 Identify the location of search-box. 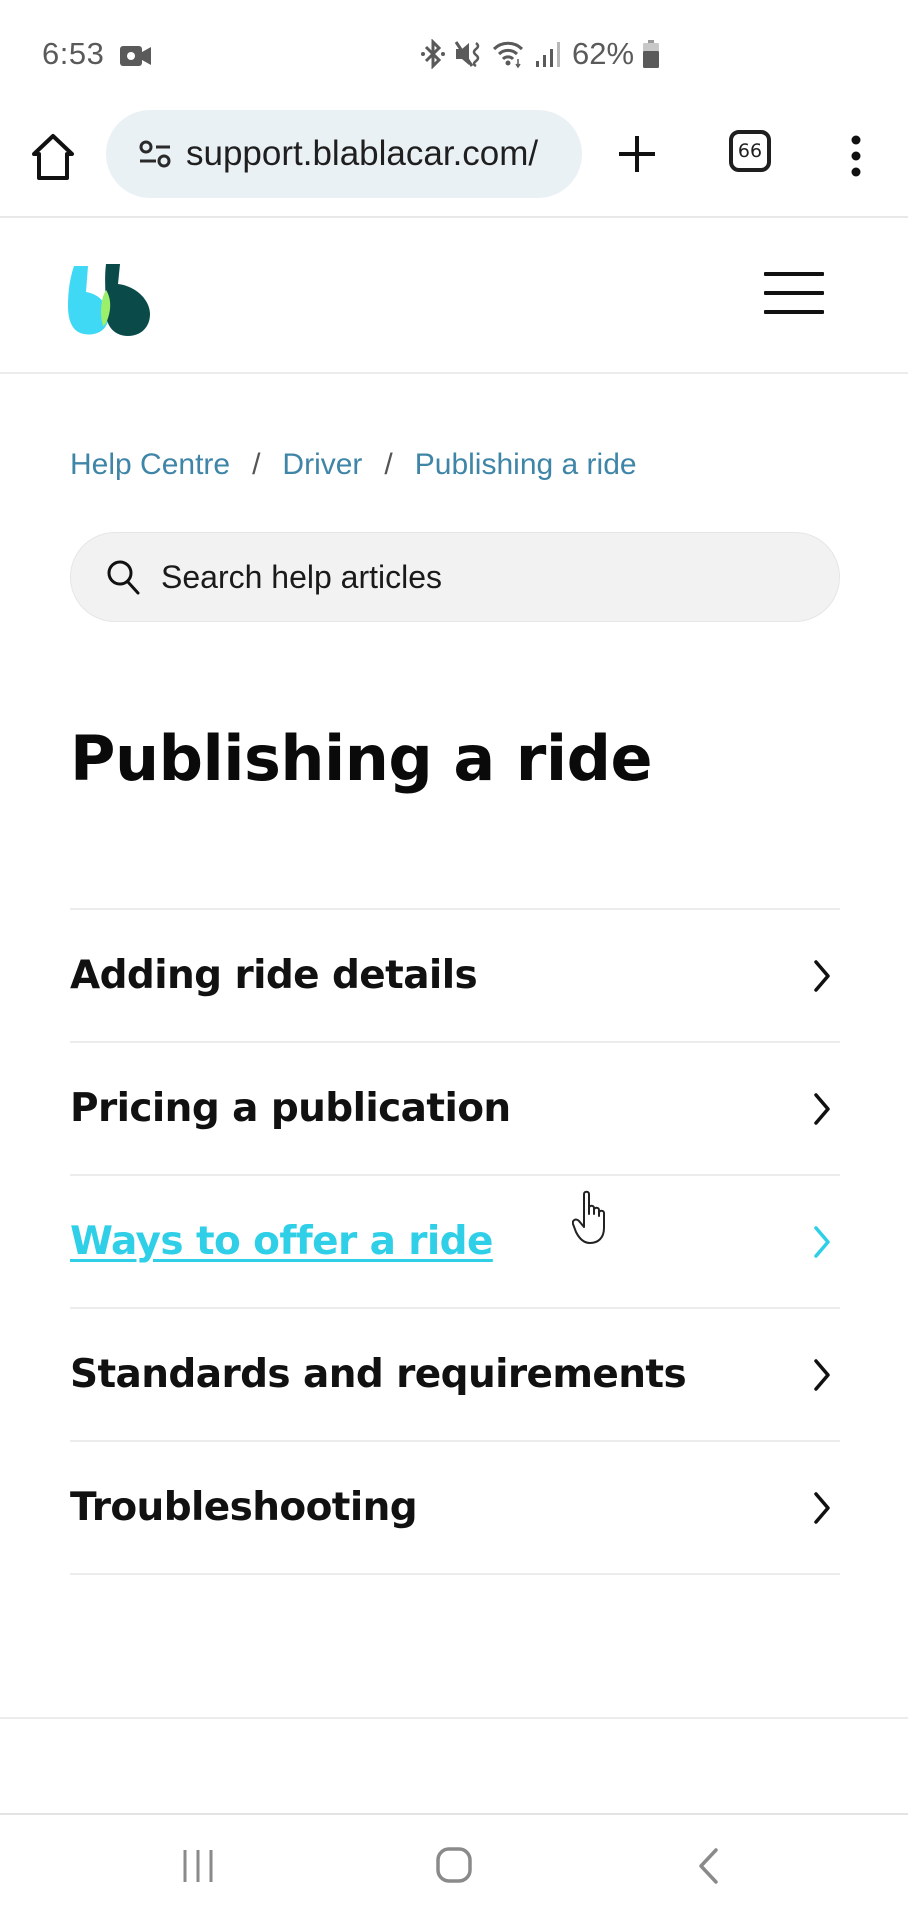
(455, 577).